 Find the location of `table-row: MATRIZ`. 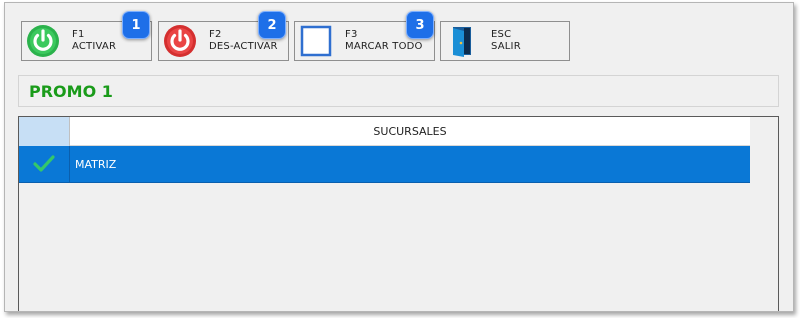

table-row: MATRIZ is located at coordinates (384, 164).